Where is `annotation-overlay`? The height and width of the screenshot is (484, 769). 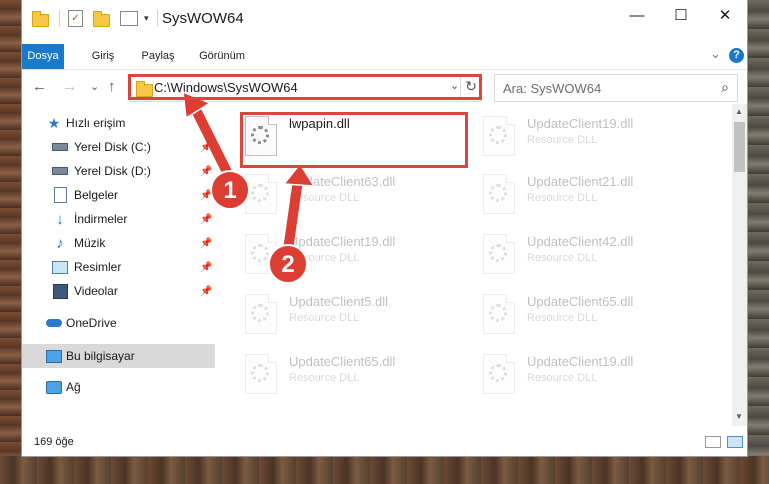 annotation-overlay is located at coordinates (249, 172).